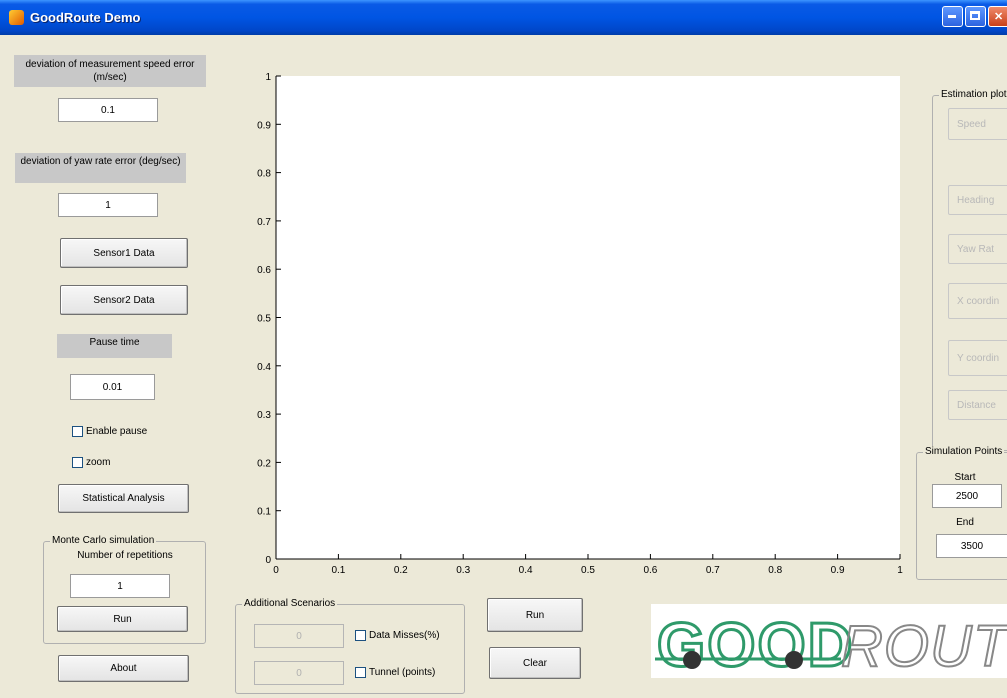  Describe the element at coordinates (264, 270) in the screenshot. I see `y-tick-label: 0.6` at that location.